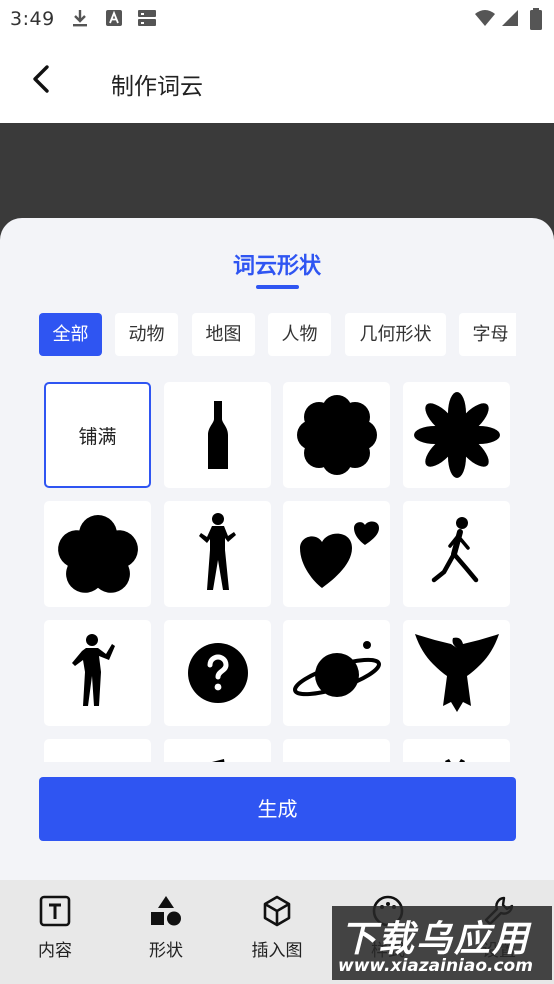 This screenshot has width=554, height=984. Describe the element at coordinates (277, 809) in the screenshot. I see `generate-button: 生成` at that location.